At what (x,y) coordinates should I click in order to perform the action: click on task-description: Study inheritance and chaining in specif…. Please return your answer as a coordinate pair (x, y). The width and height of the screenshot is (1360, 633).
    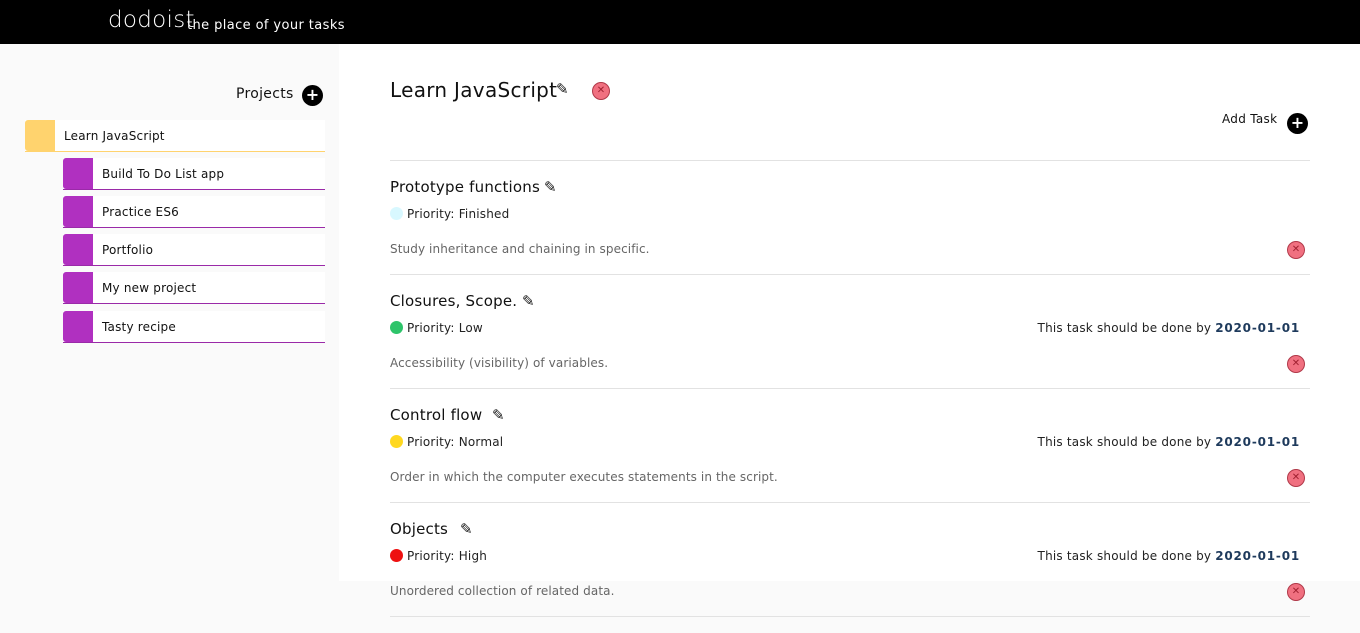
    Looking at the image, I should click on (520, 249).